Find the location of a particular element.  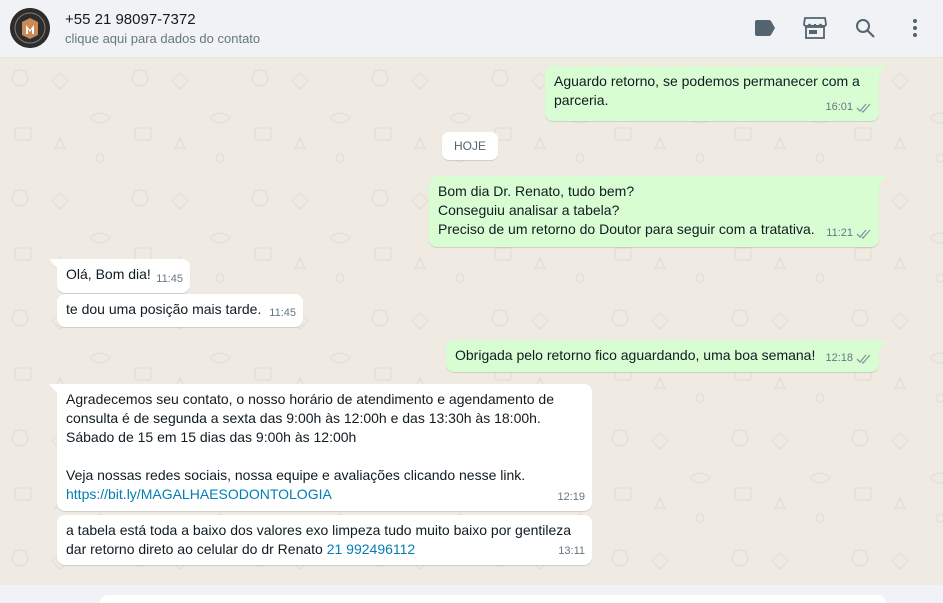

contact-subtitle: clique aqui para dados do contato is located at coordinates (163, 38).